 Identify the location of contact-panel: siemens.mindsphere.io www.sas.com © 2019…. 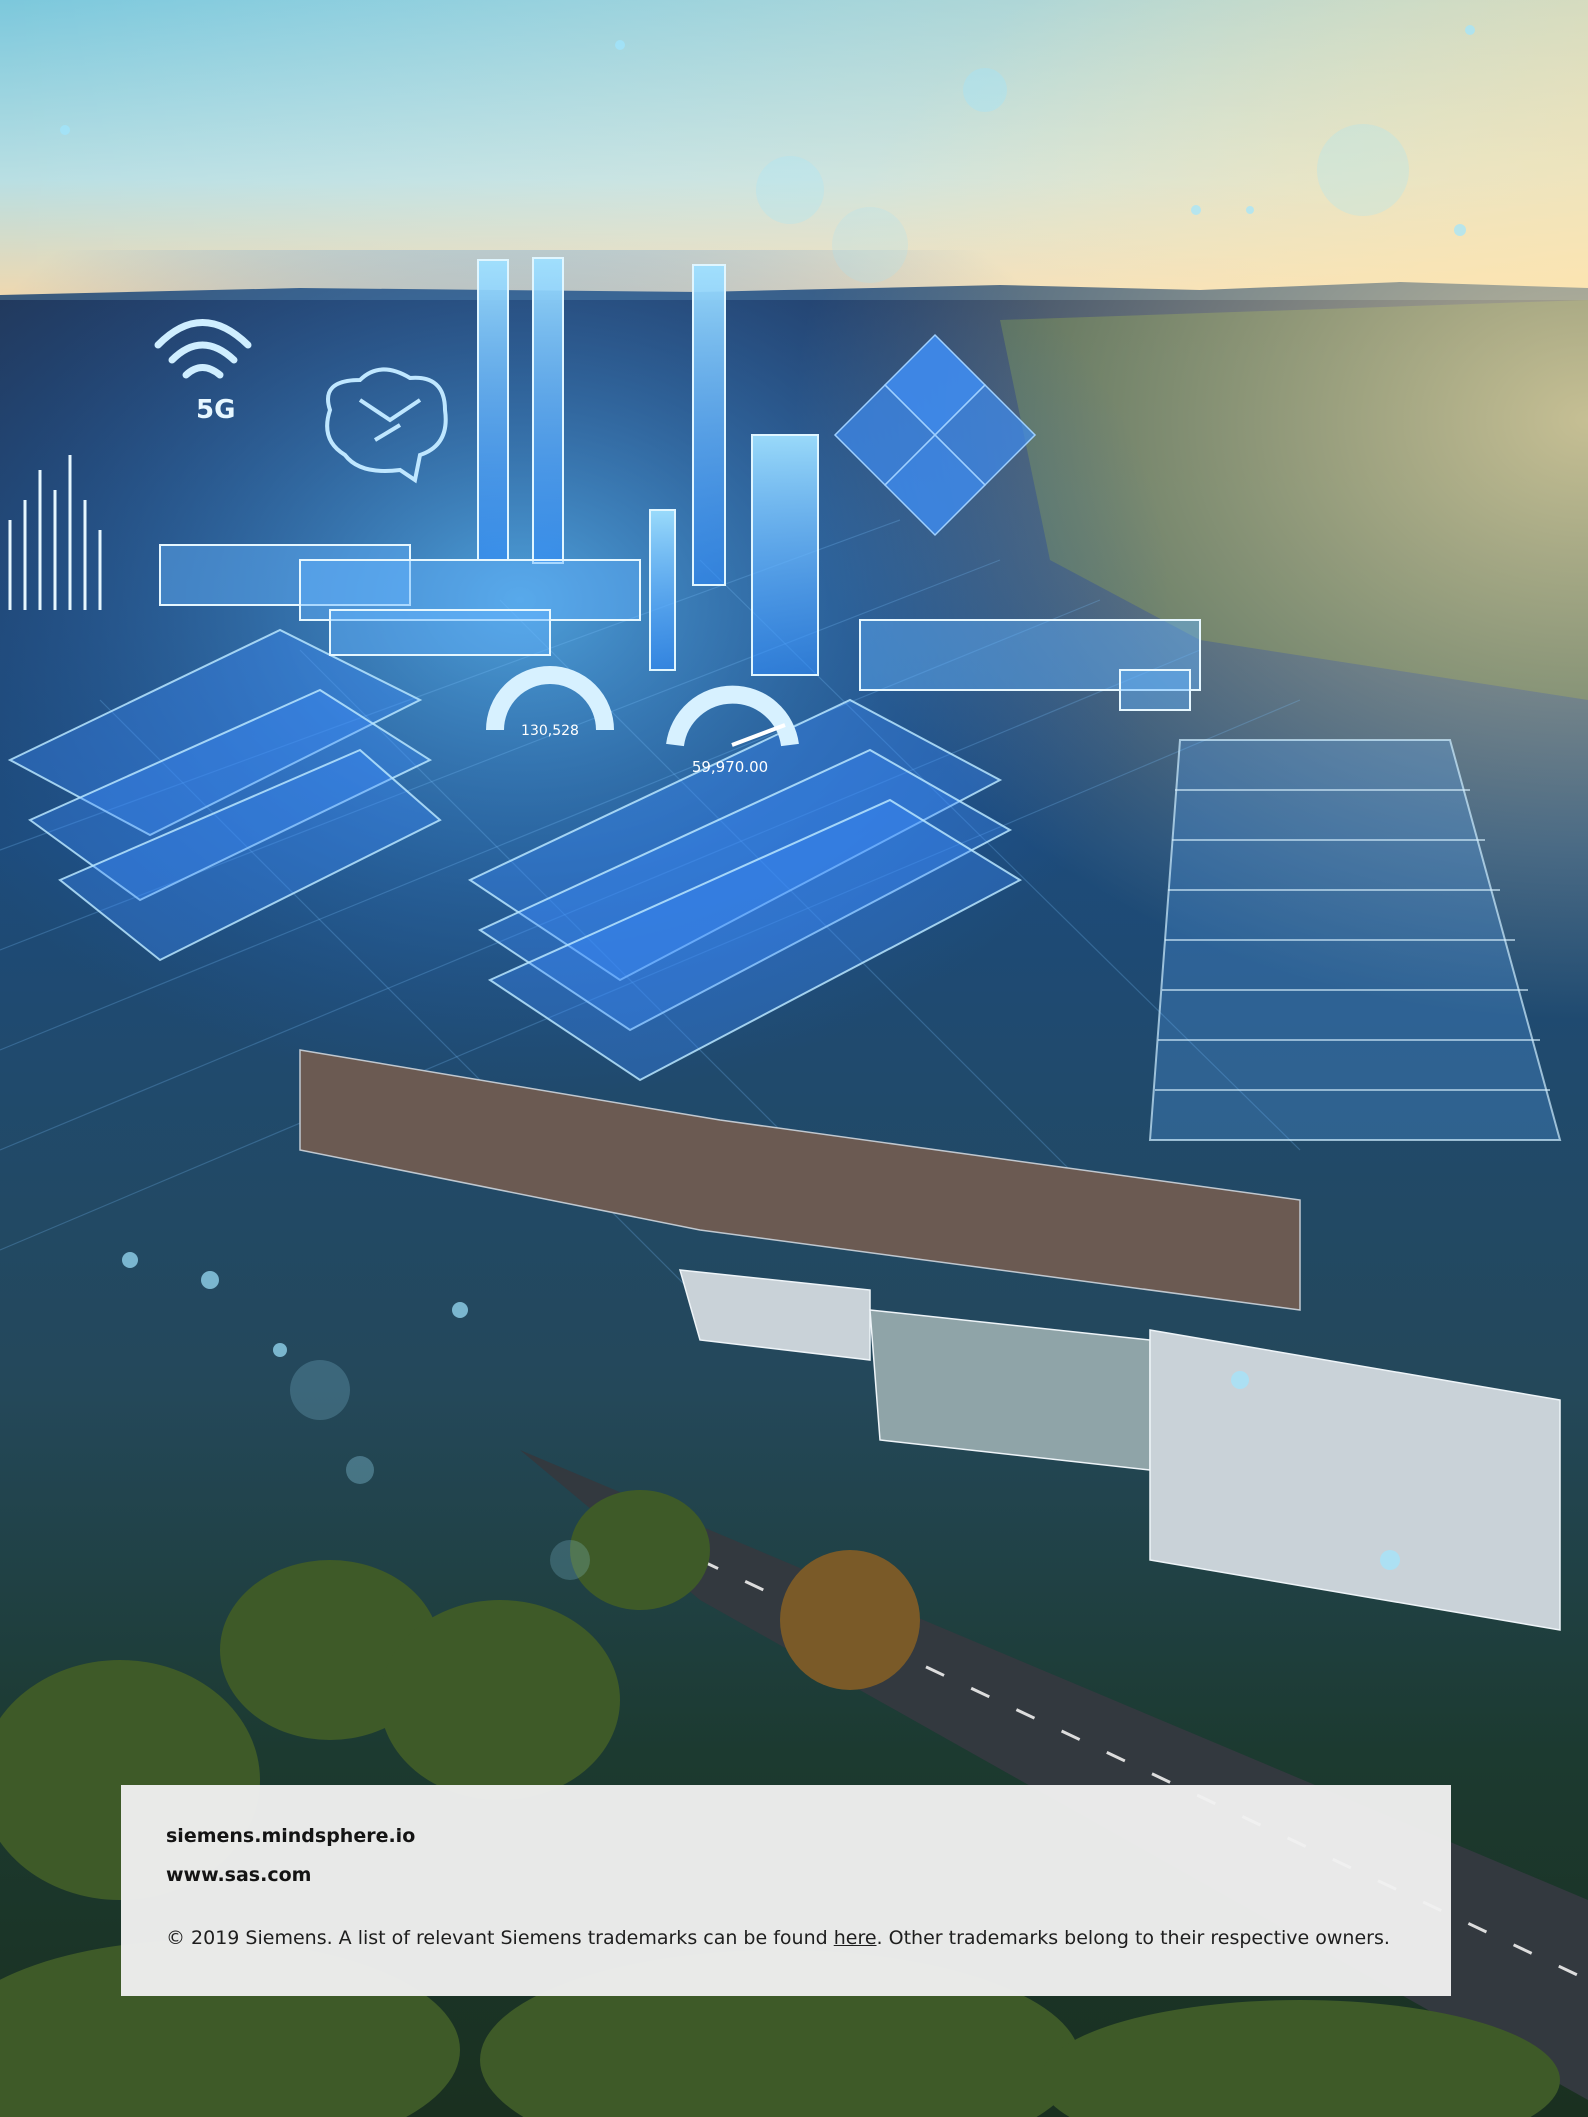
(786, 1890).